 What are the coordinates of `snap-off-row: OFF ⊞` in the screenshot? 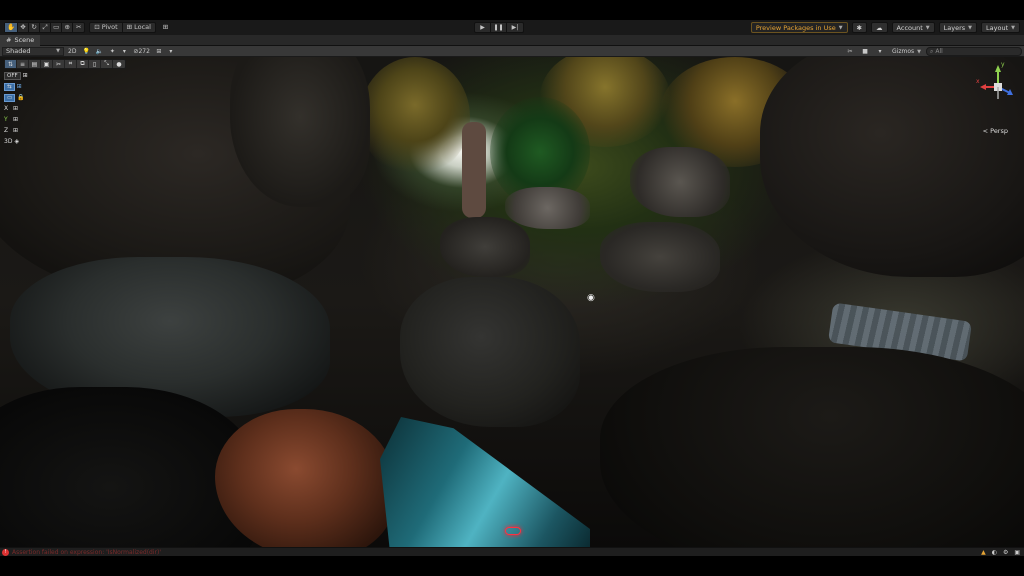 It's located at (16, 75).